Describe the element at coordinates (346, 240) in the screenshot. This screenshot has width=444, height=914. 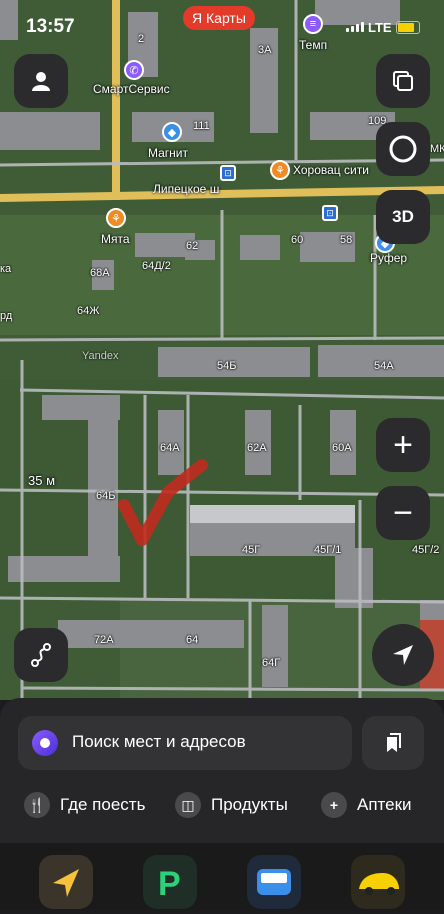
I see `house-number: 58` at that location.